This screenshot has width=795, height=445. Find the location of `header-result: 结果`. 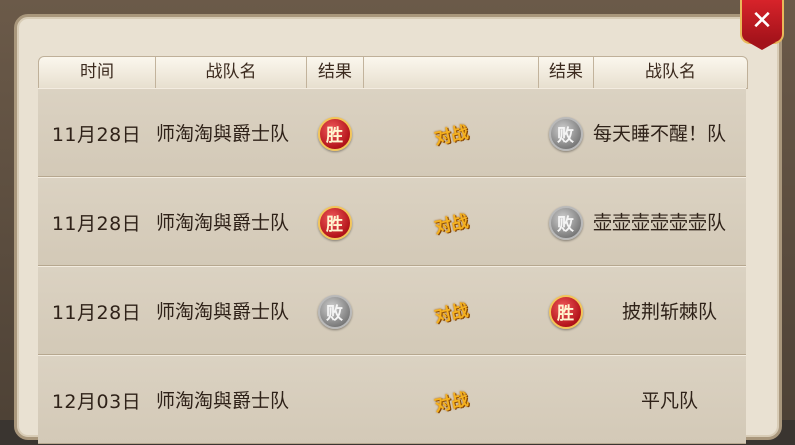

header-result: 结果 is located at coordinates (335, 72).